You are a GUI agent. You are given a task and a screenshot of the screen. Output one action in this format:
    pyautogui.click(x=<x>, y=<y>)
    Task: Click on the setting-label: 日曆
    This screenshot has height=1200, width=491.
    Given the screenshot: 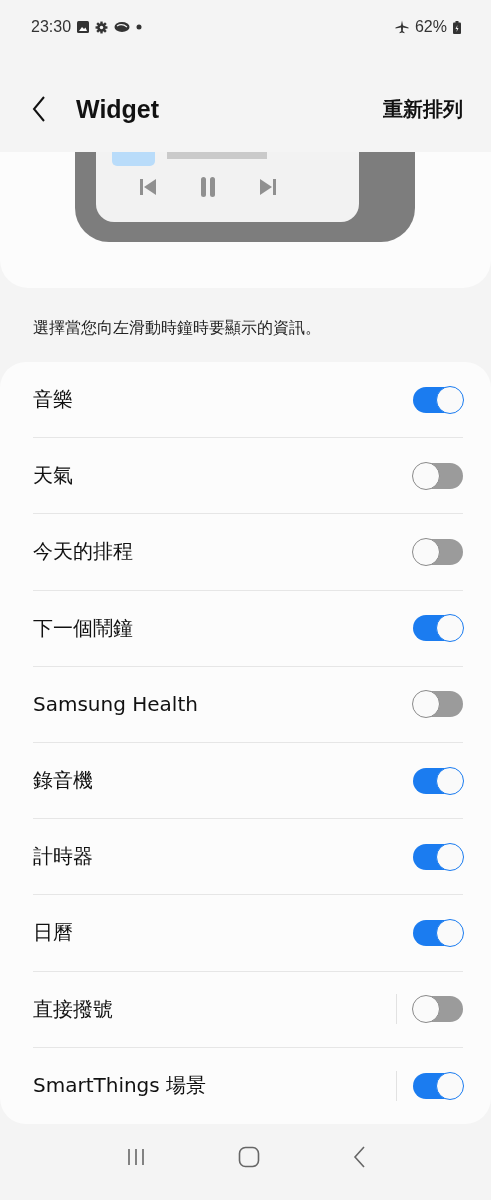 What is the action you would take?
    pyautogui.click(x=53, y=933)
    